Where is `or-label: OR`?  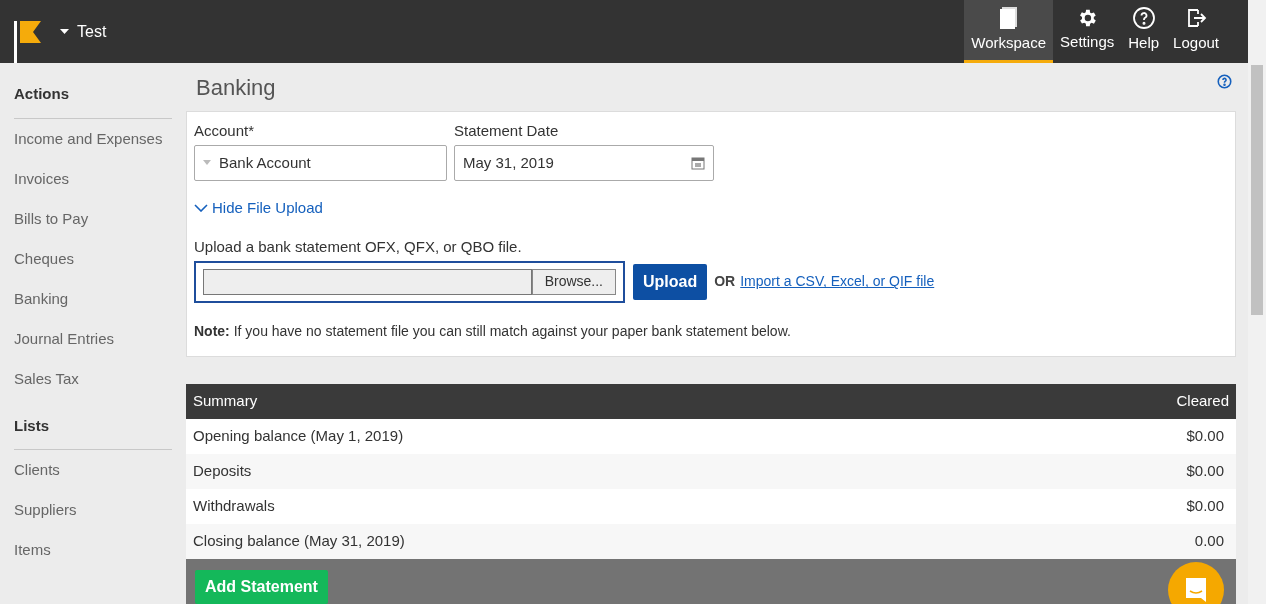
or-label: OR is located at coordinates (725, 282).